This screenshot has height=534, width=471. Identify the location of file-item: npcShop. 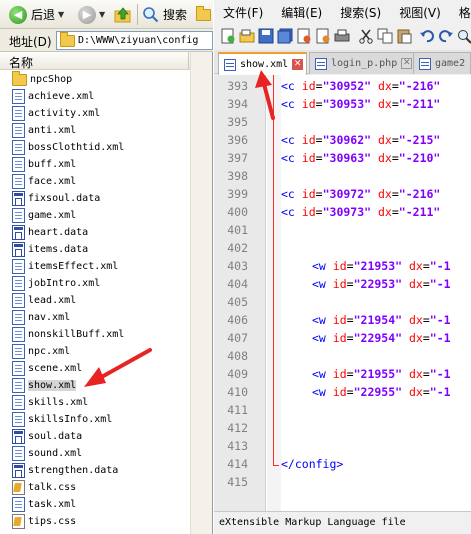
(42, 79).